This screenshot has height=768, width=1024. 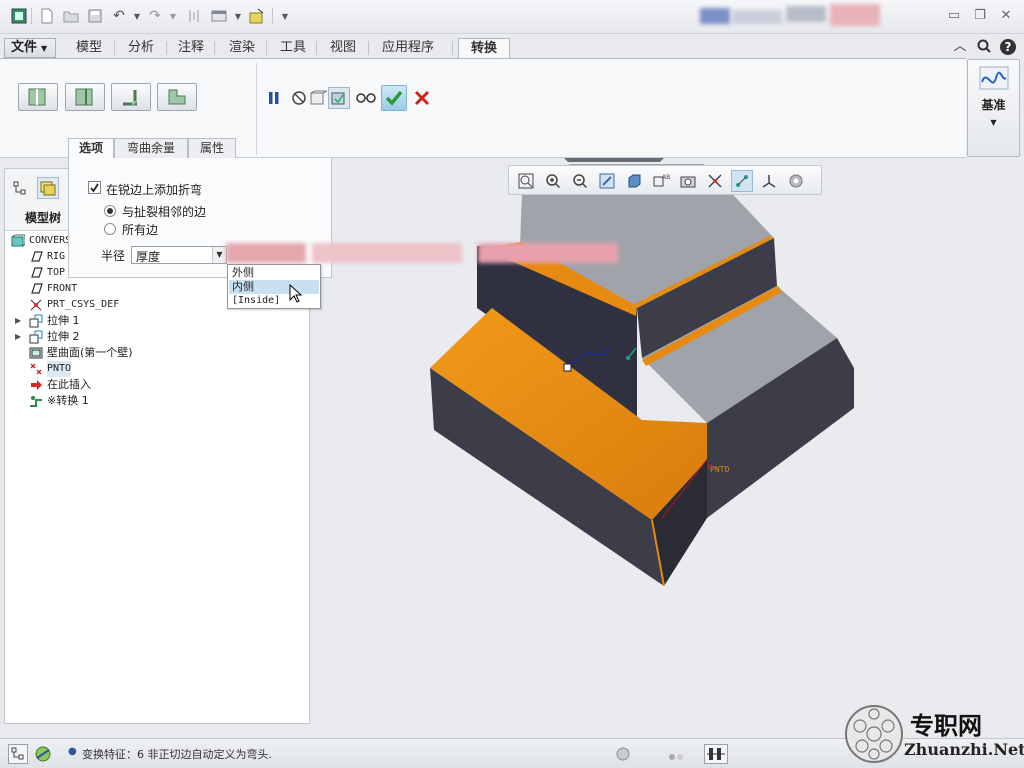 What do you see at coordinates (980, 16) in the screenshot?
I see `restore-icon: ❐` at bounding box center [980, 16].